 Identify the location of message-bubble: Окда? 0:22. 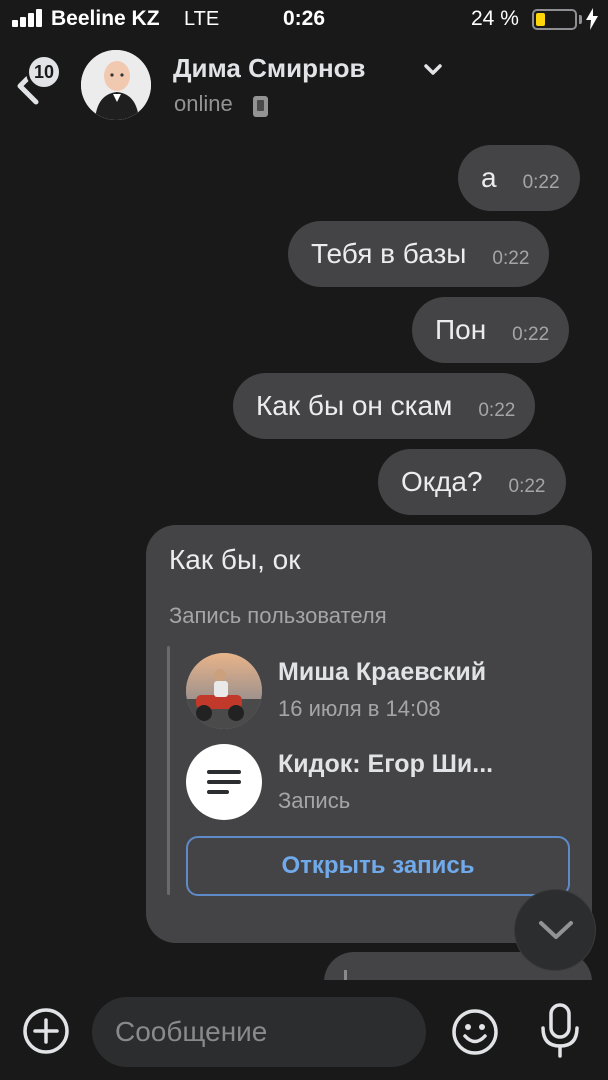
(472, 482).